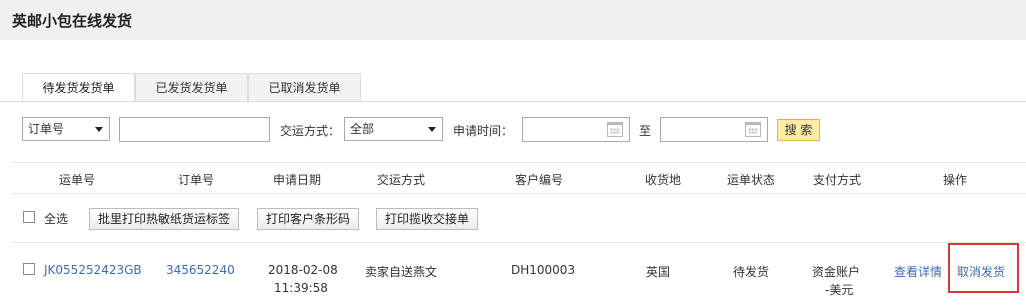 Image resolution: width=1026 pixels, height=305 pixels. I want to click on tab-divider, so click(513, 101).